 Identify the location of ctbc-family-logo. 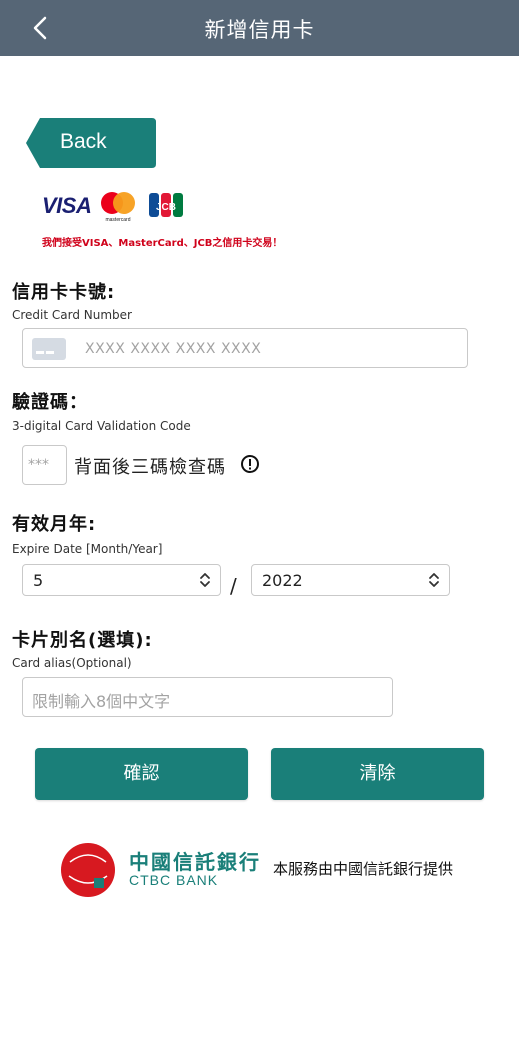
(88, 870).